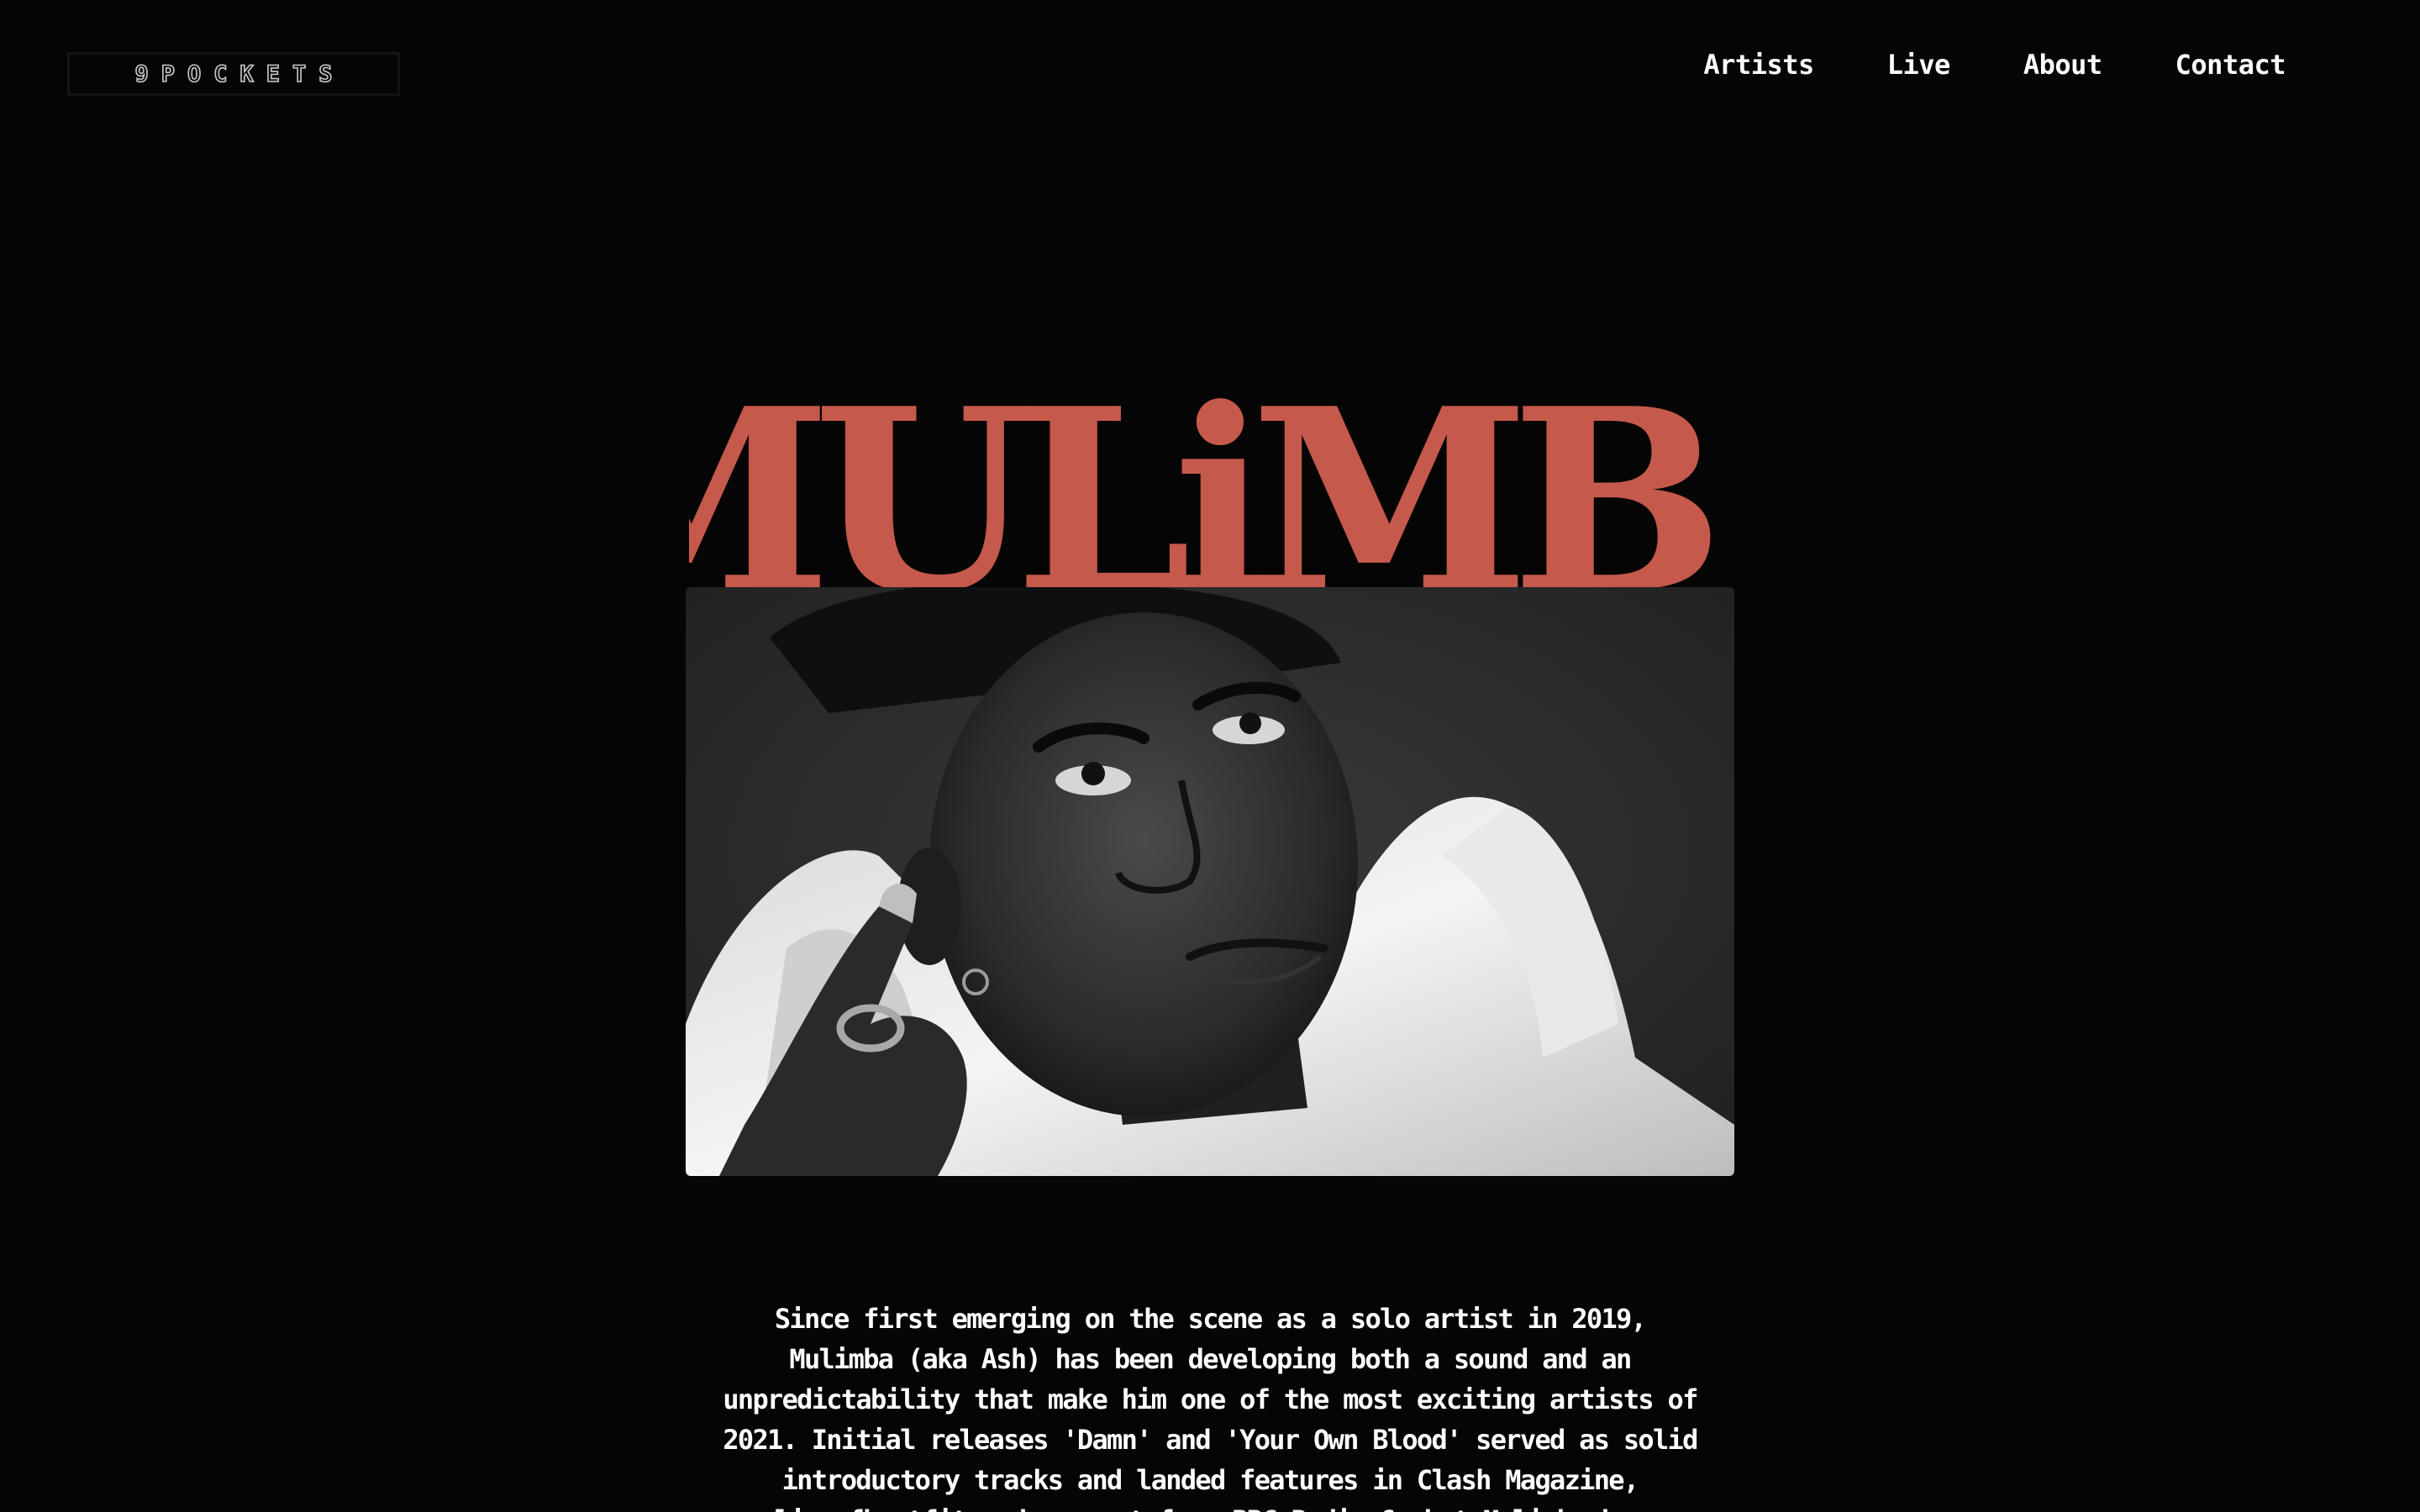 The image size is (2420, 1512). I want to click on nav-link-contact: Contact, so click(2230, 65).